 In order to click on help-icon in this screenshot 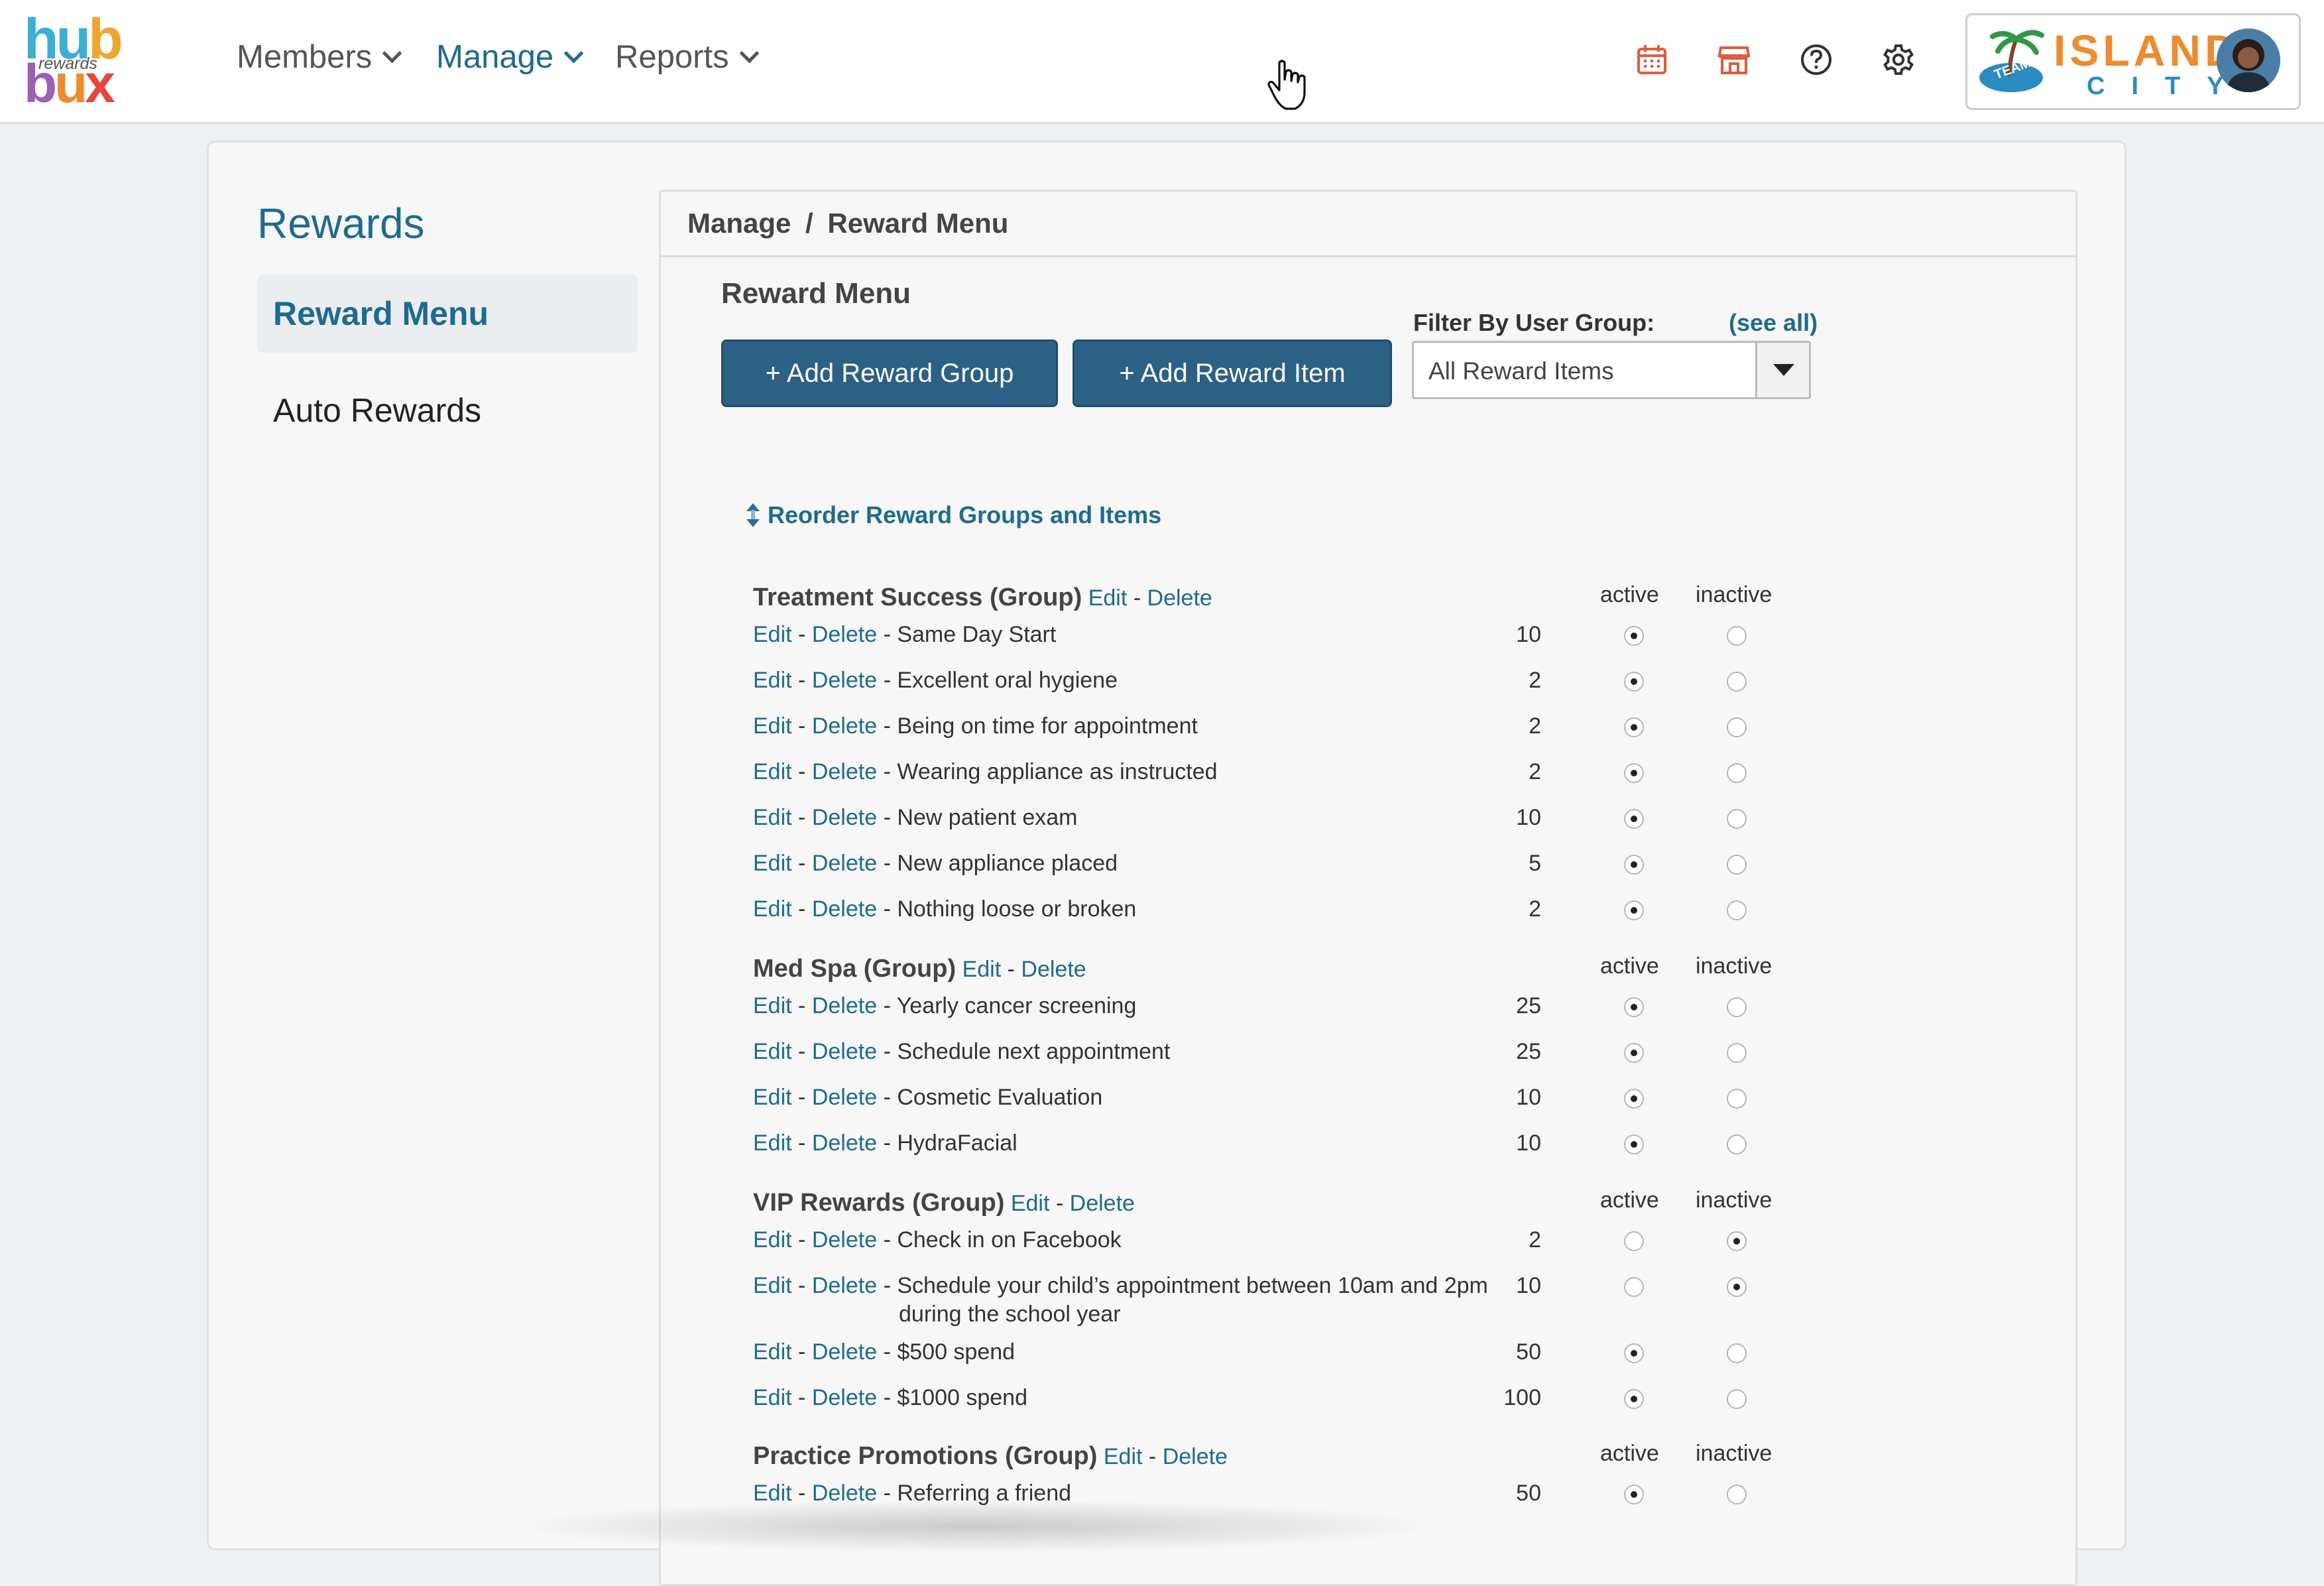, I will do `click(1816, 59)`.